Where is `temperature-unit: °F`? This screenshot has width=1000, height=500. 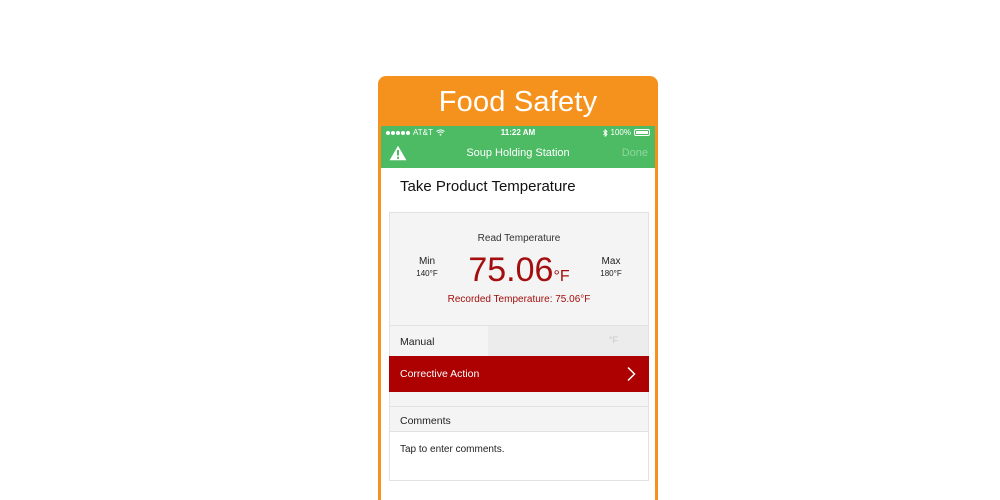 temperature-unit: °F is located at coordinates (561, 276).